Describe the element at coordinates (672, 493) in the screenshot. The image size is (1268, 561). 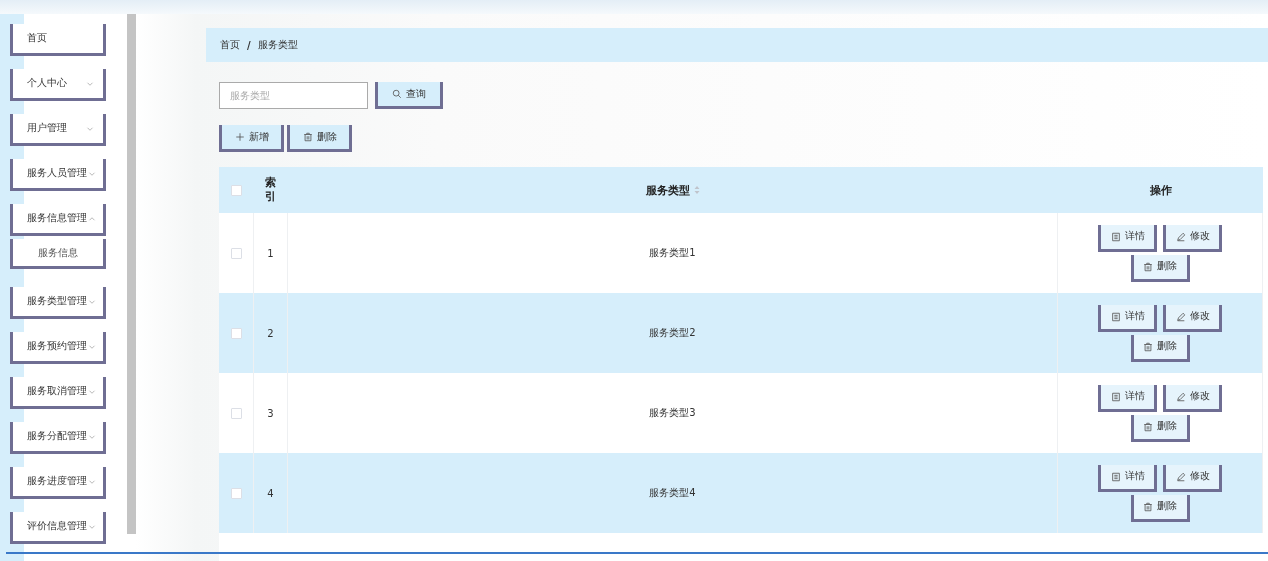
I see `table-cell: 服务类型4` at that location.